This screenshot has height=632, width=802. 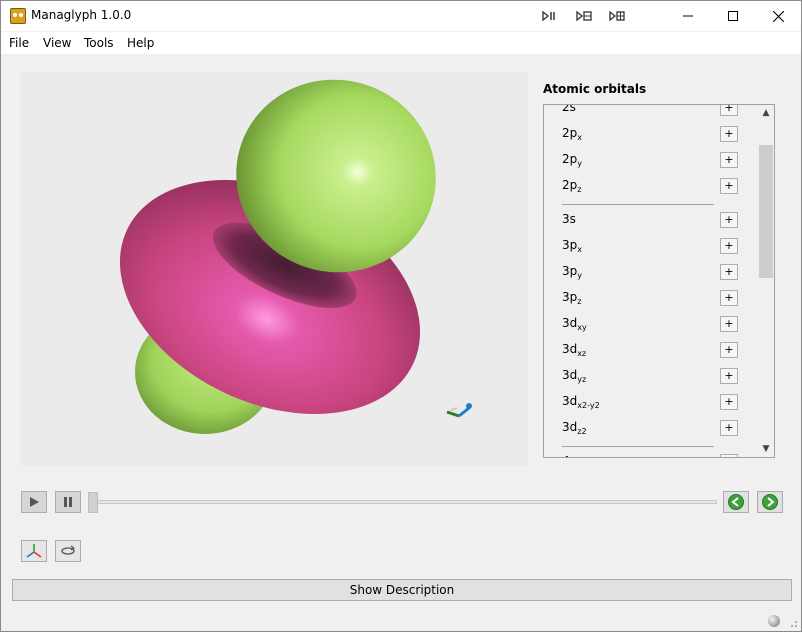 What do you see at coordinates (405, 502) in the screenshot?
I see `animation-slider-track` at bounding box center [405, 502].